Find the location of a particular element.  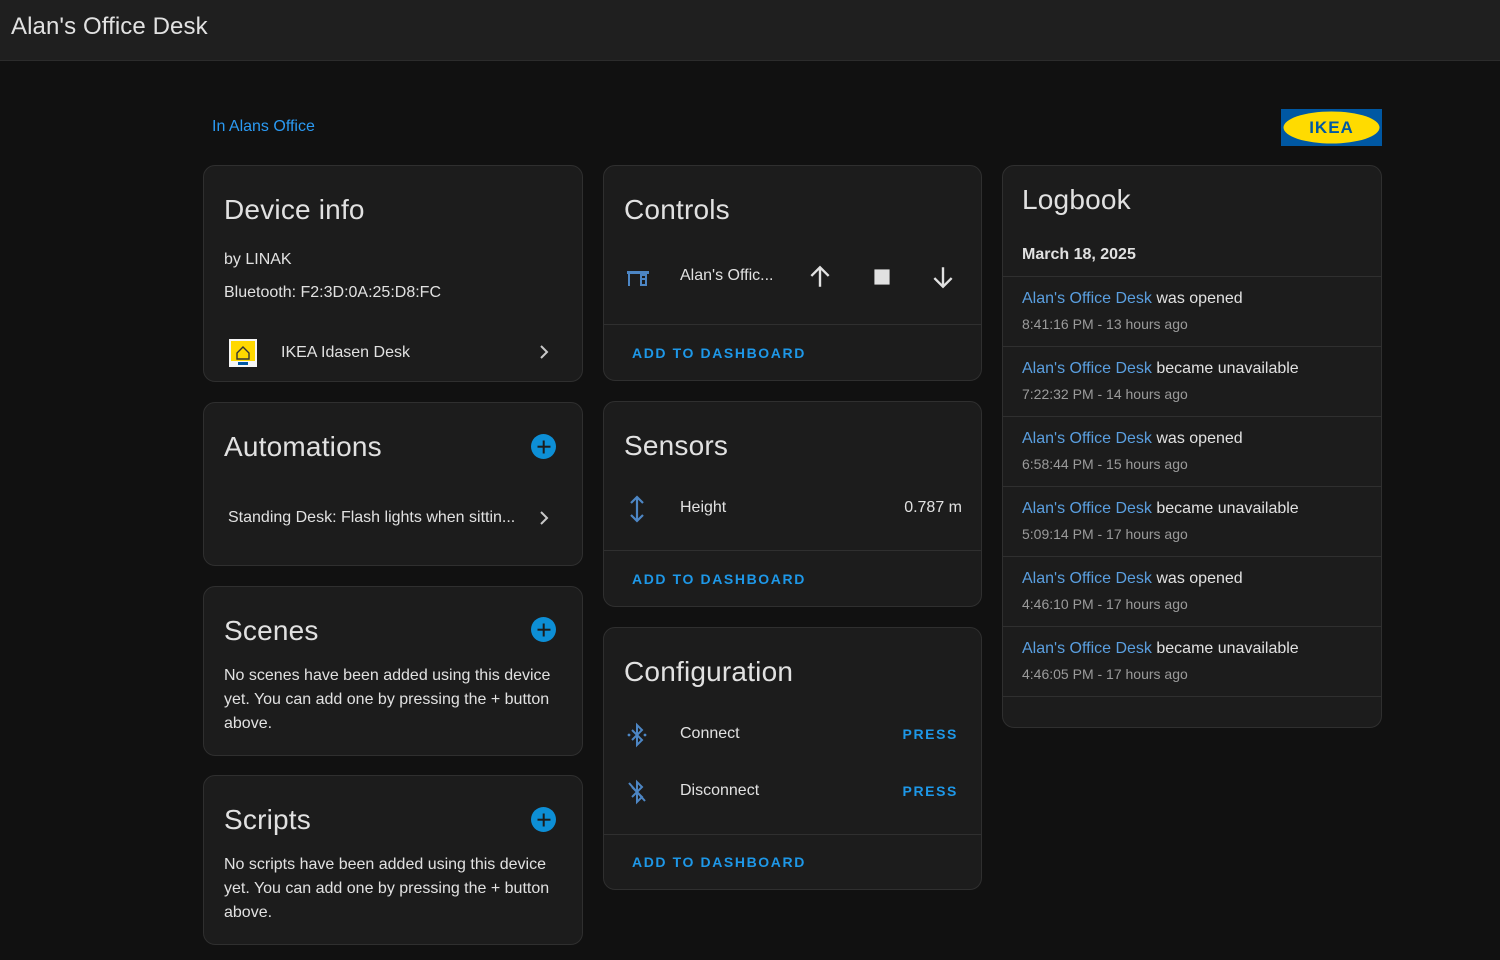

config-item-name: Disconnect is located at coordinates (719, 791).